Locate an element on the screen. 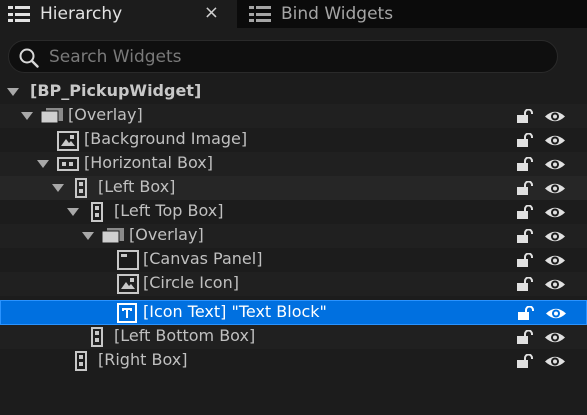 Image resolution: width=587 pixels, height=415 pixels. tree-row: [Horizontal Box] is located at coordinates (293, 164).